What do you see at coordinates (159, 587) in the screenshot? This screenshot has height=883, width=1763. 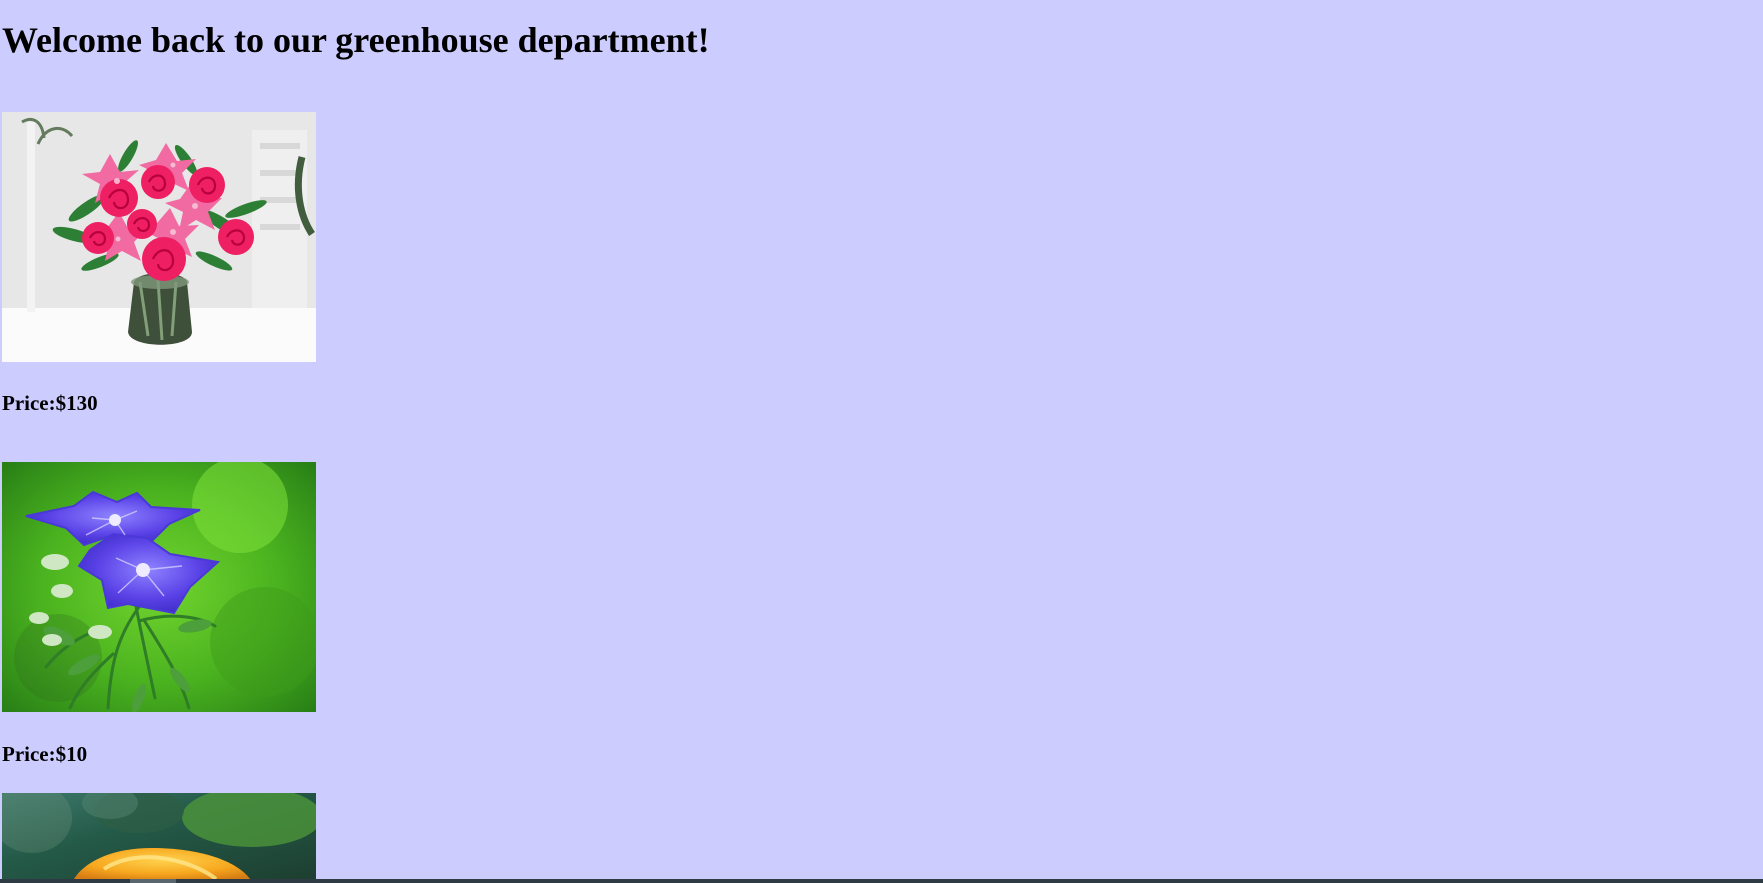 I see `purple-flower-icon` at bounding box center [159, 587].